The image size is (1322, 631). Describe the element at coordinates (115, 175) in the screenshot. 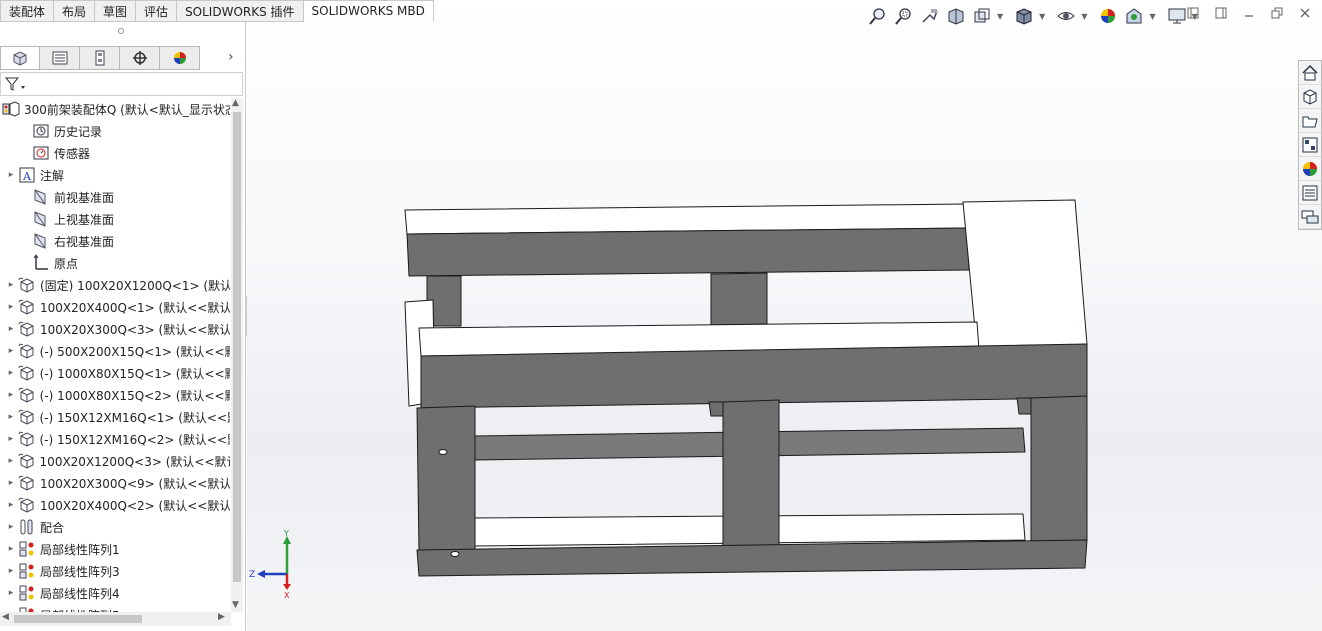

I see `tree-item: ▸ A 注解` at that location.